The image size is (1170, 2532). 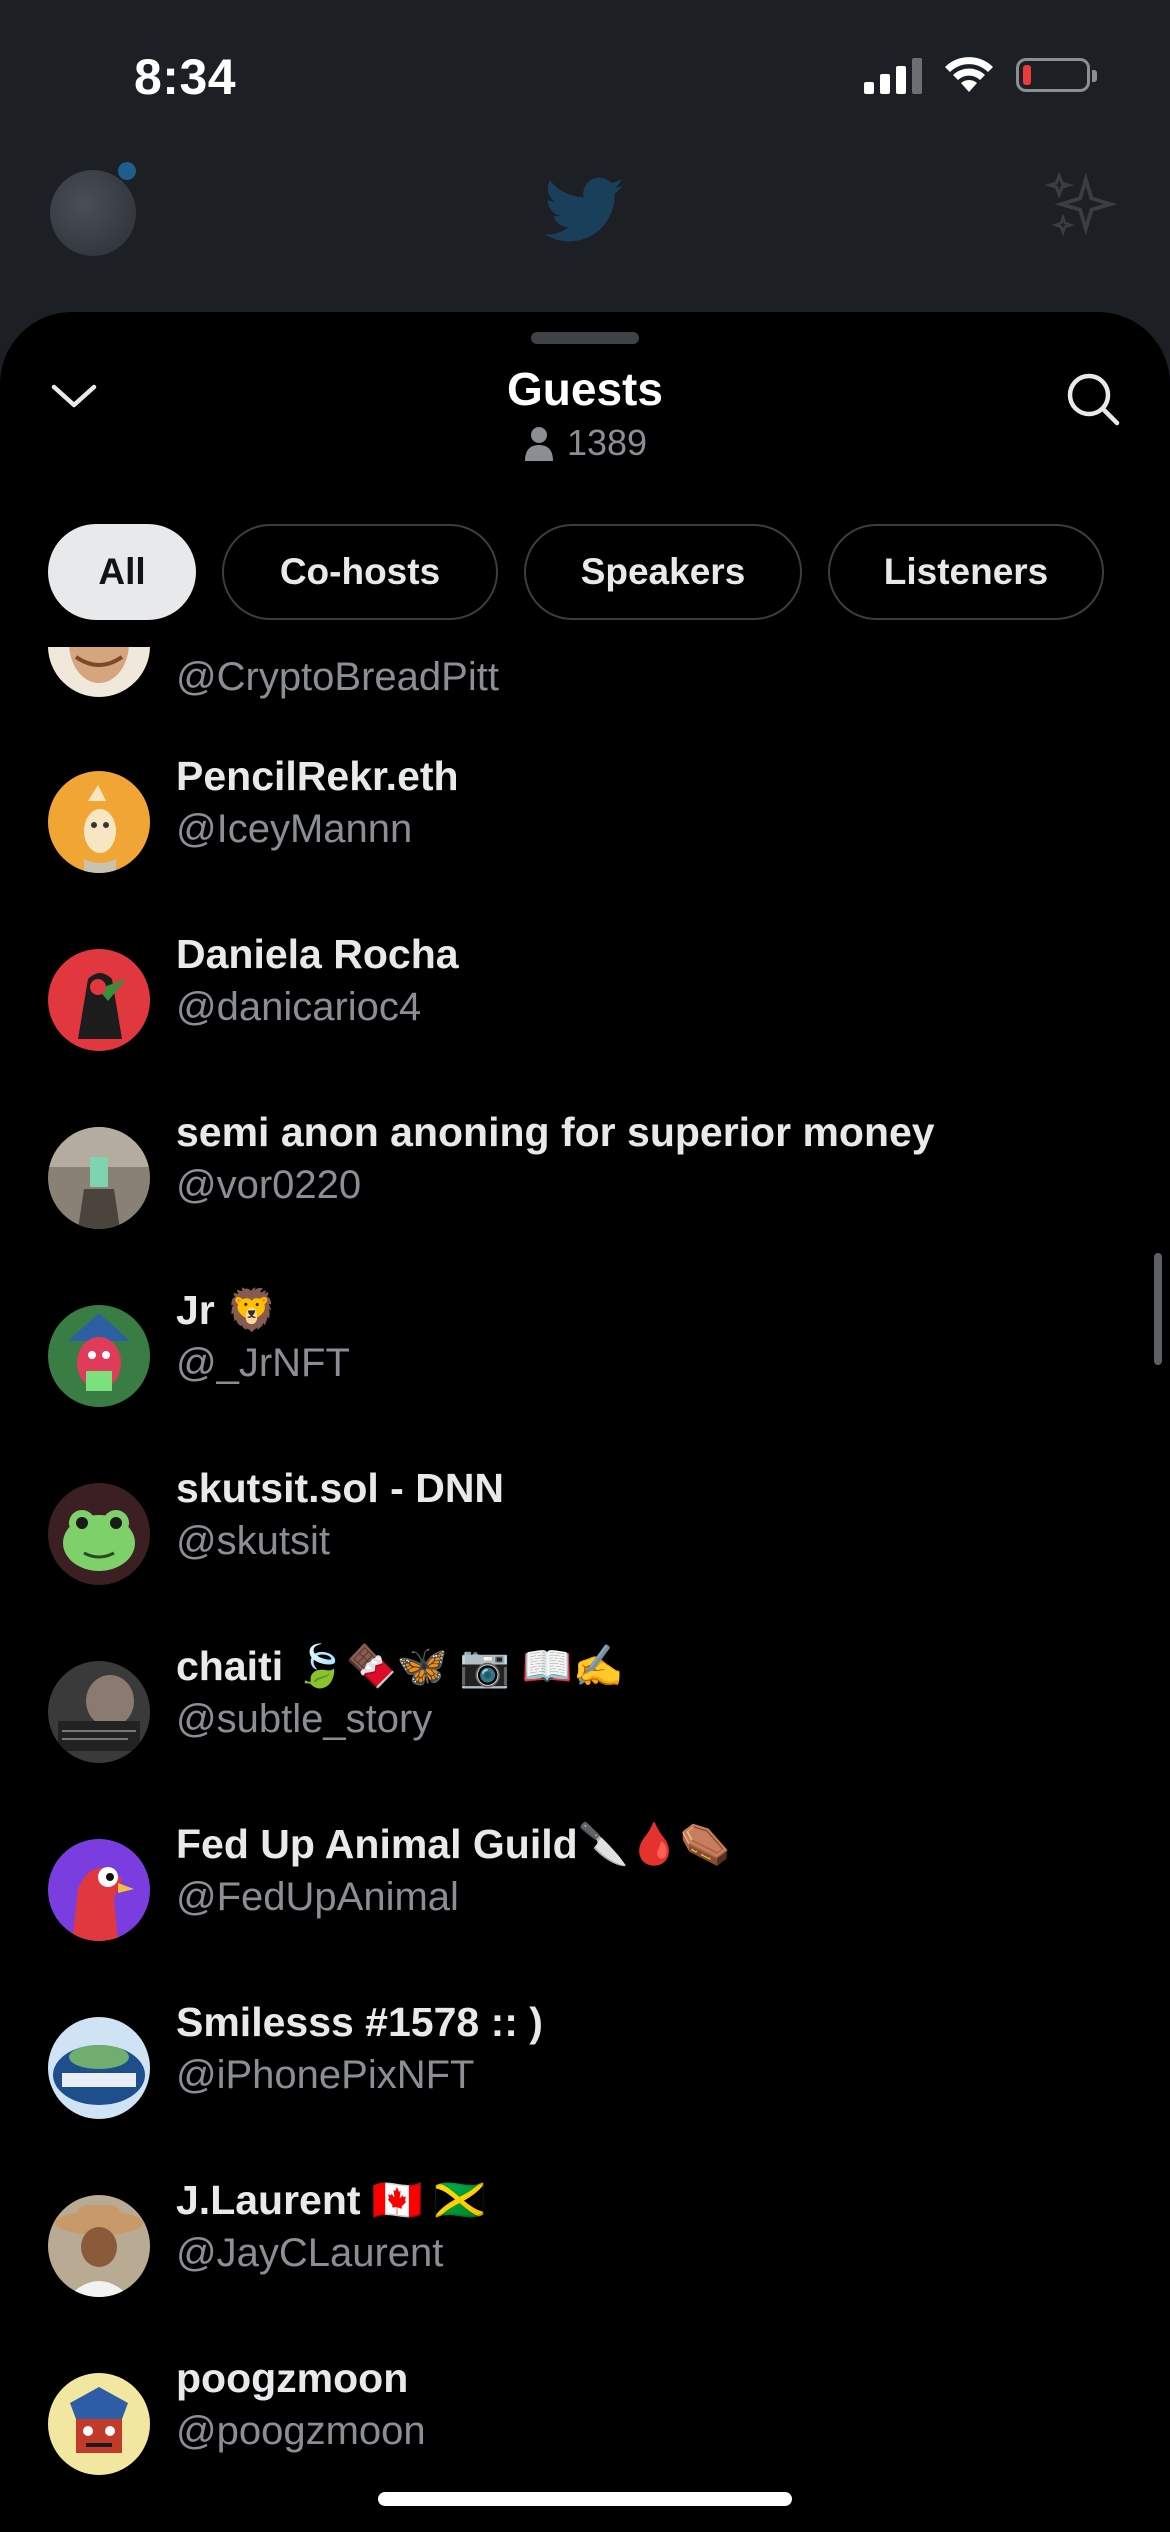 I want to click on background-header, so click(x=585, y=235).